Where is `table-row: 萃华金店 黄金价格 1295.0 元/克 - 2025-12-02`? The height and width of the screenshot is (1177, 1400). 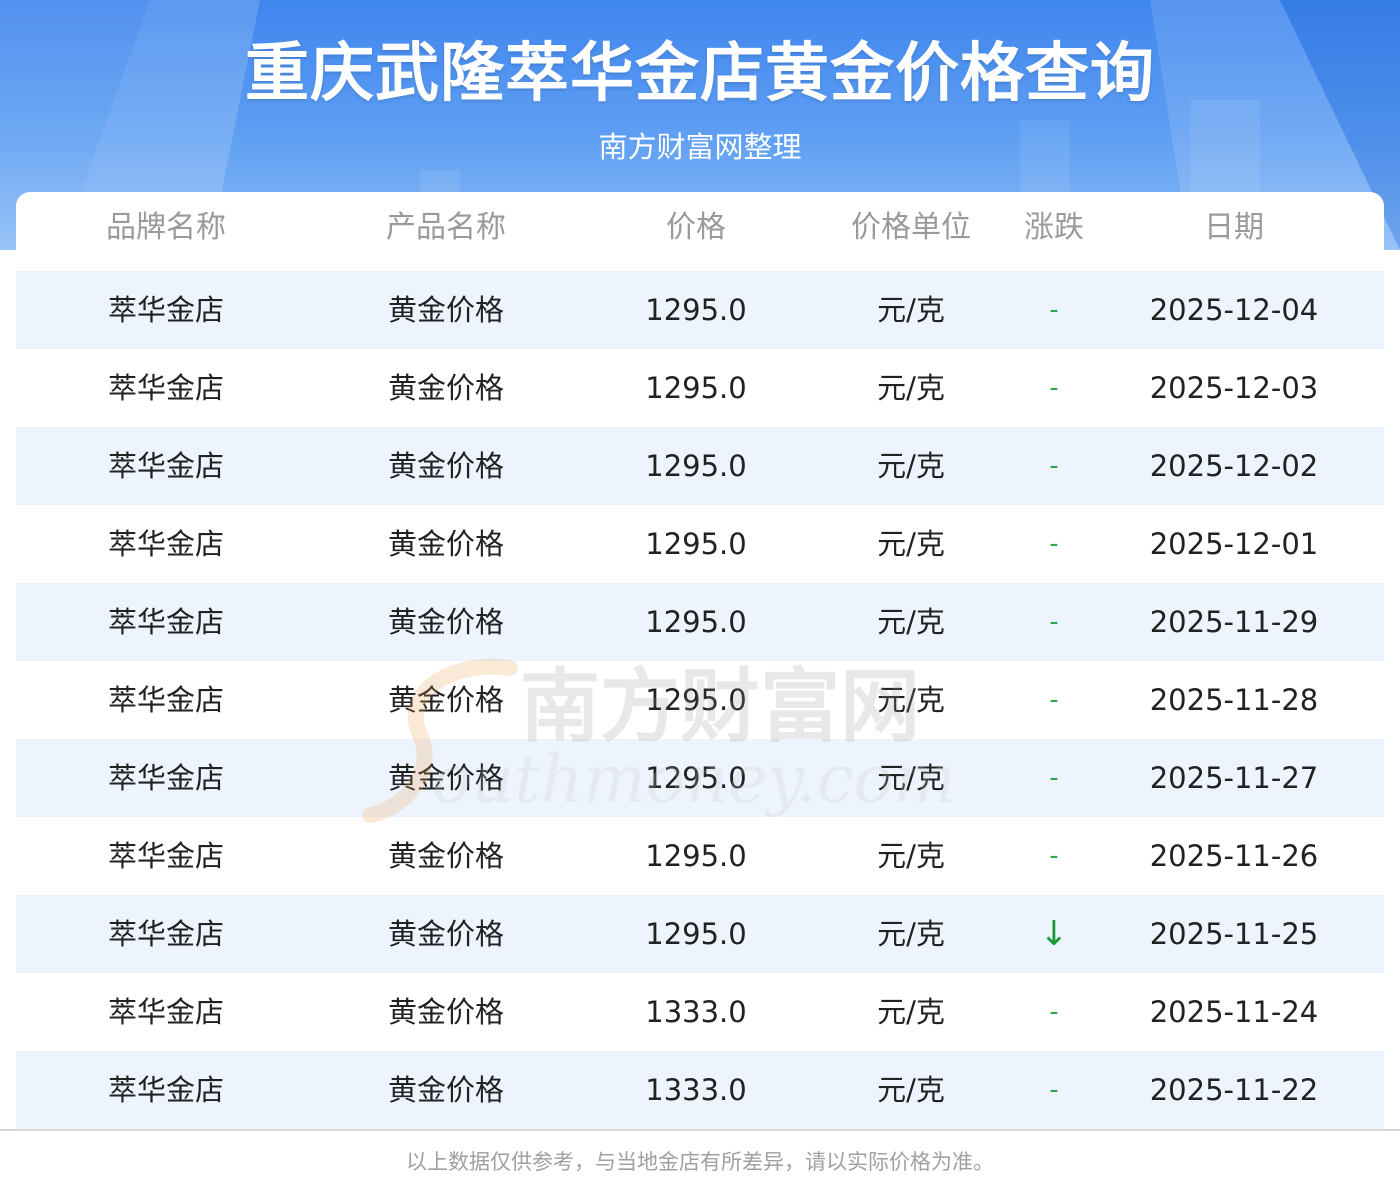 table-row: 萃华金店 黄金价格 1295.0 元/克 - 2025-12-02 is located at coordinates (700, 466).